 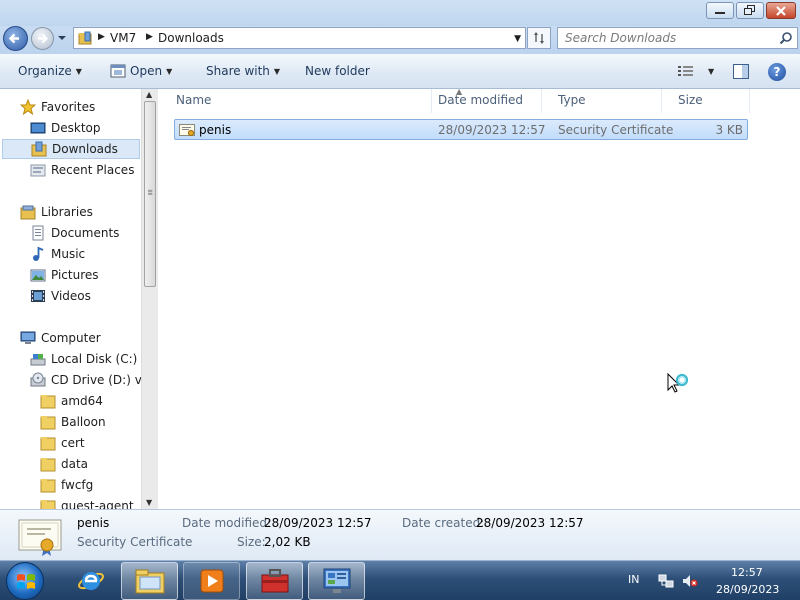 What do you see at coordinates (40, 537) in the screenshot?
I see `certificate-icon` at bounding box center [40, 537].